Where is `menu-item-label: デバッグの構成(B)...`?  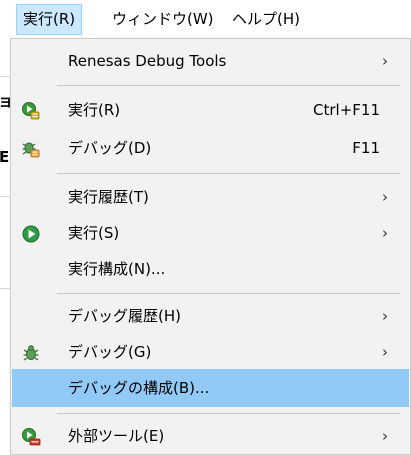
menu-item-label: デバッグの構成(B)... is located at coordinates (139, 388).